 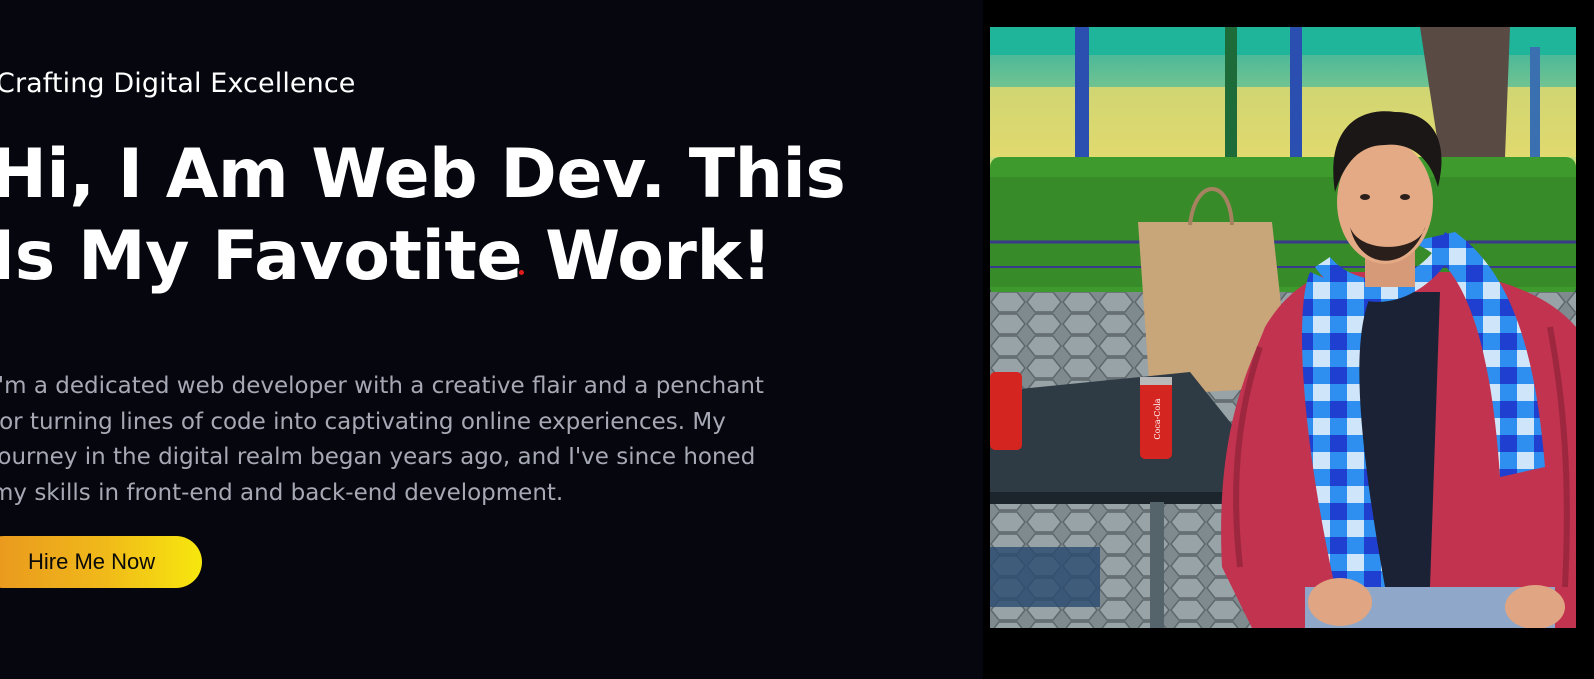 What do you see at coordinates (423, 174) in the screenshot?
I see `hero-headline-line-1: Hi, I Am Web Dev. This` at bounding box center [423, 174].